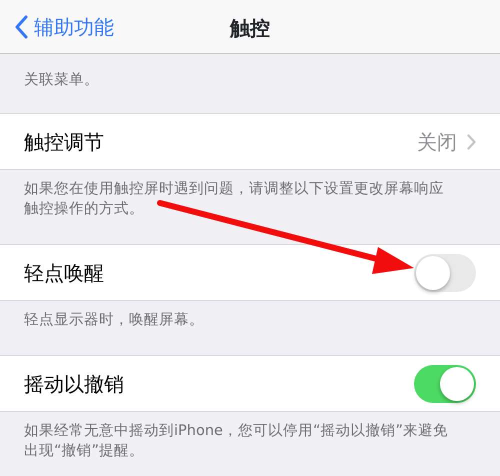 This screenshot has height=476, width=500. Describe the element at coordinates (114, 320) in the screenshot. I see `footer-text: 轻点显示器时，唤醒屏幕。` at that location.